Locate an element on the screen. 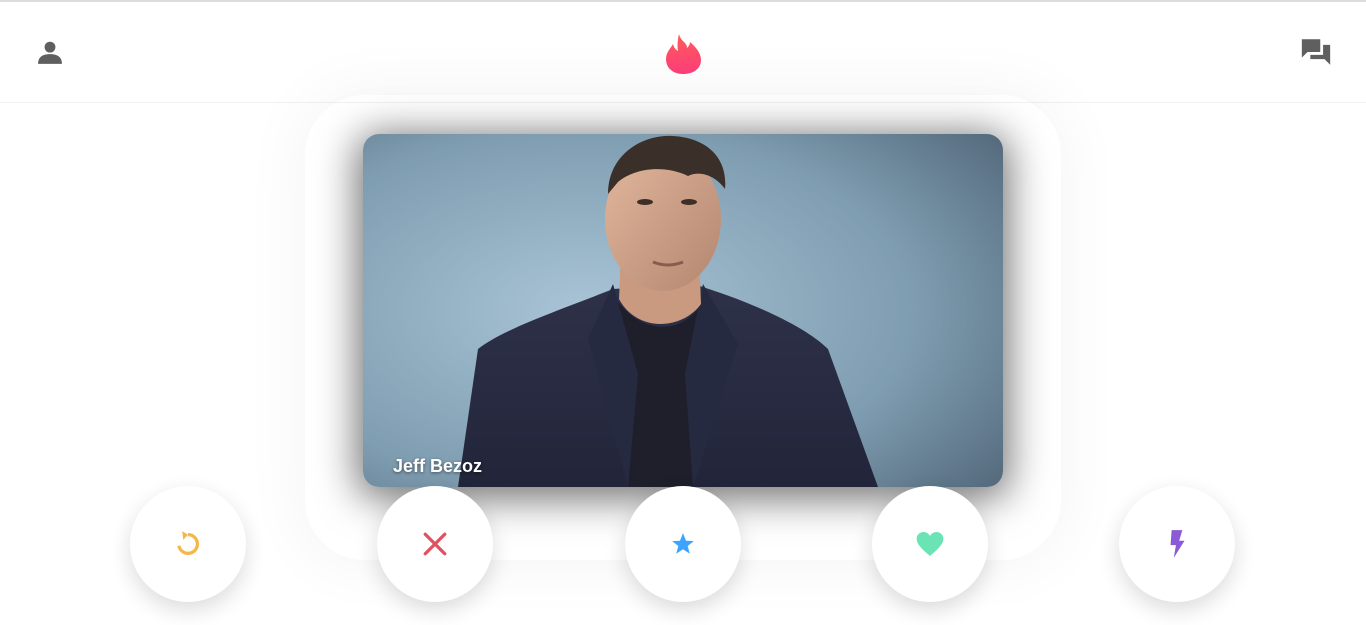 This screenshot has width=1366, height=625. chat-bubbles-icon is located at coordinates (1316, 52).